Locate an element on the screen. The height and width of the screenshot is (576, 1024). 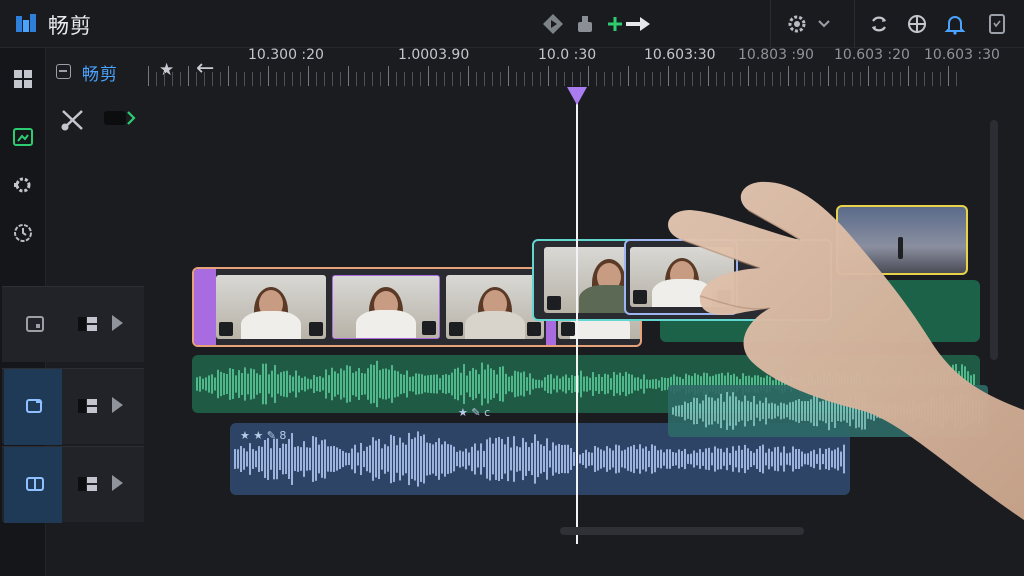
audio-track-icon is located at coordinates (35, 406).